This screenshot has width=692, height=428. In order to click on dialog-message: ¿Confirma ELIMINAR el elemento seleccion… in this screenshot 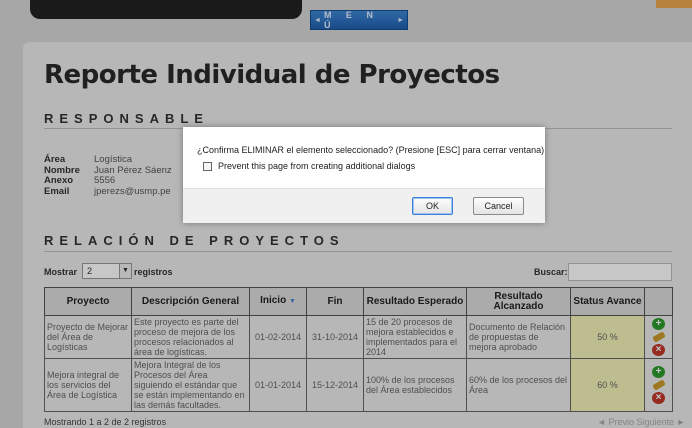, I will do `click(371, 150)`.